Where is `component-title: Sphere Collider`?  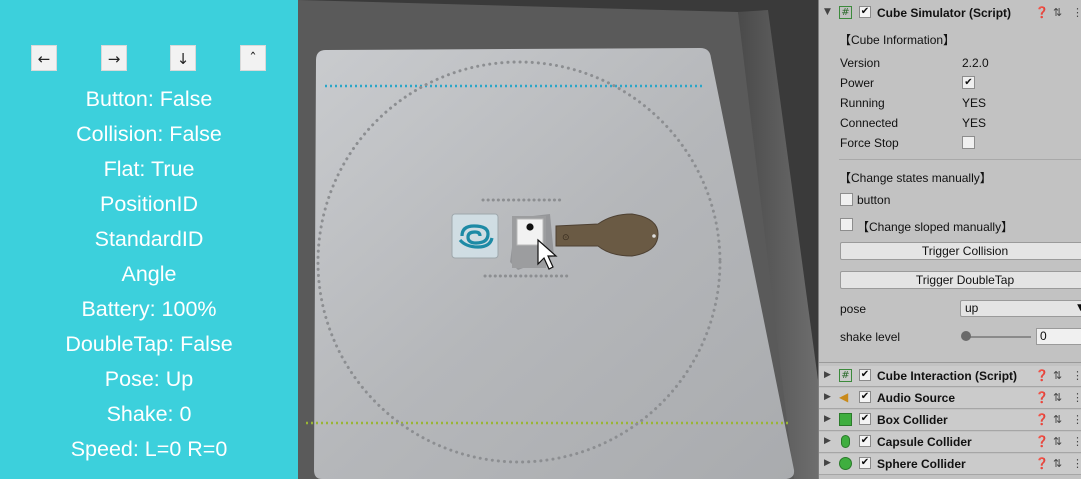
component-title: Sphere Collider is located at coordinates (921, 464).